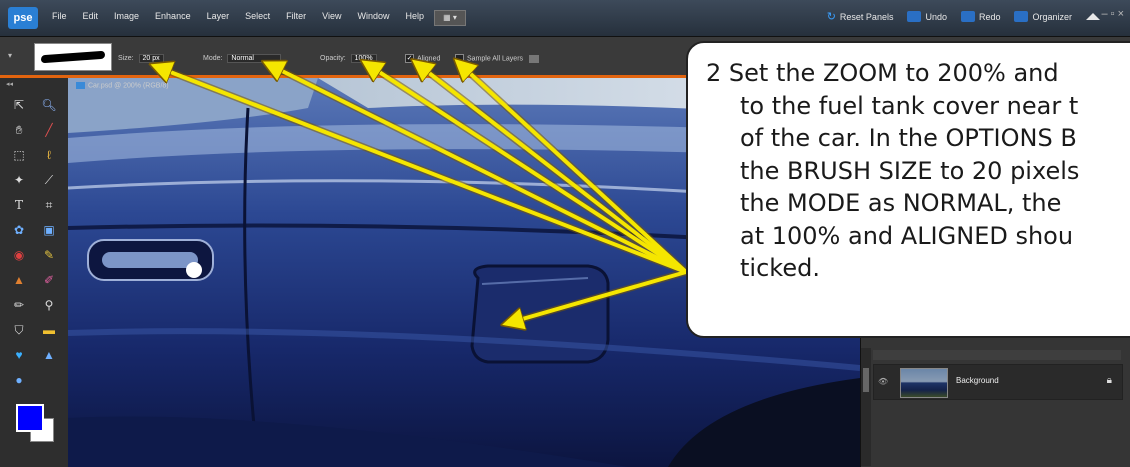 Image resolution: width=1130 pixels, height=467 pixels. What do you see at coordinates (59, 16) in the screenshot?
I see `menu-file: File` at bounding box center [59, 16].